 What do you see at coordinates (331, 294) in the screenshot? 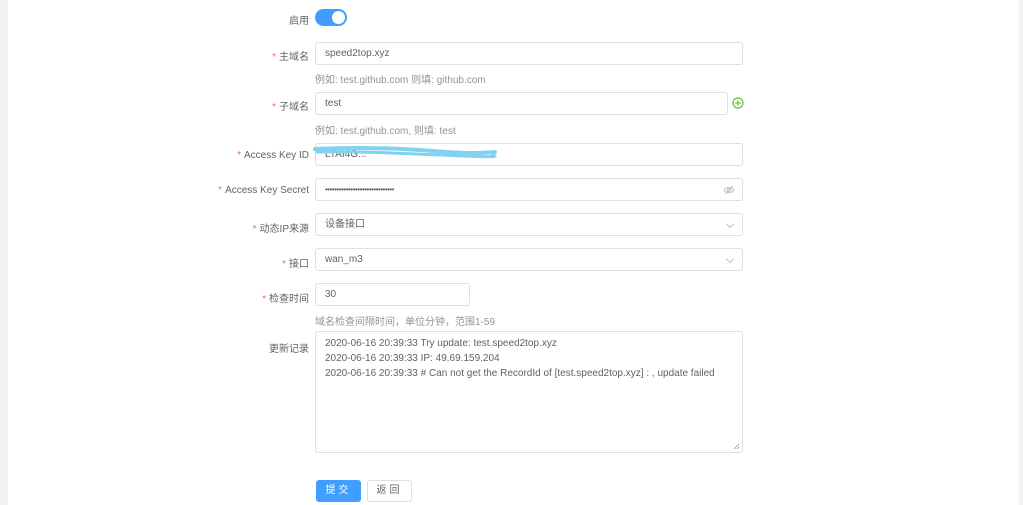
I see `check-interval-value: 30` at bounding box center [331, 294].